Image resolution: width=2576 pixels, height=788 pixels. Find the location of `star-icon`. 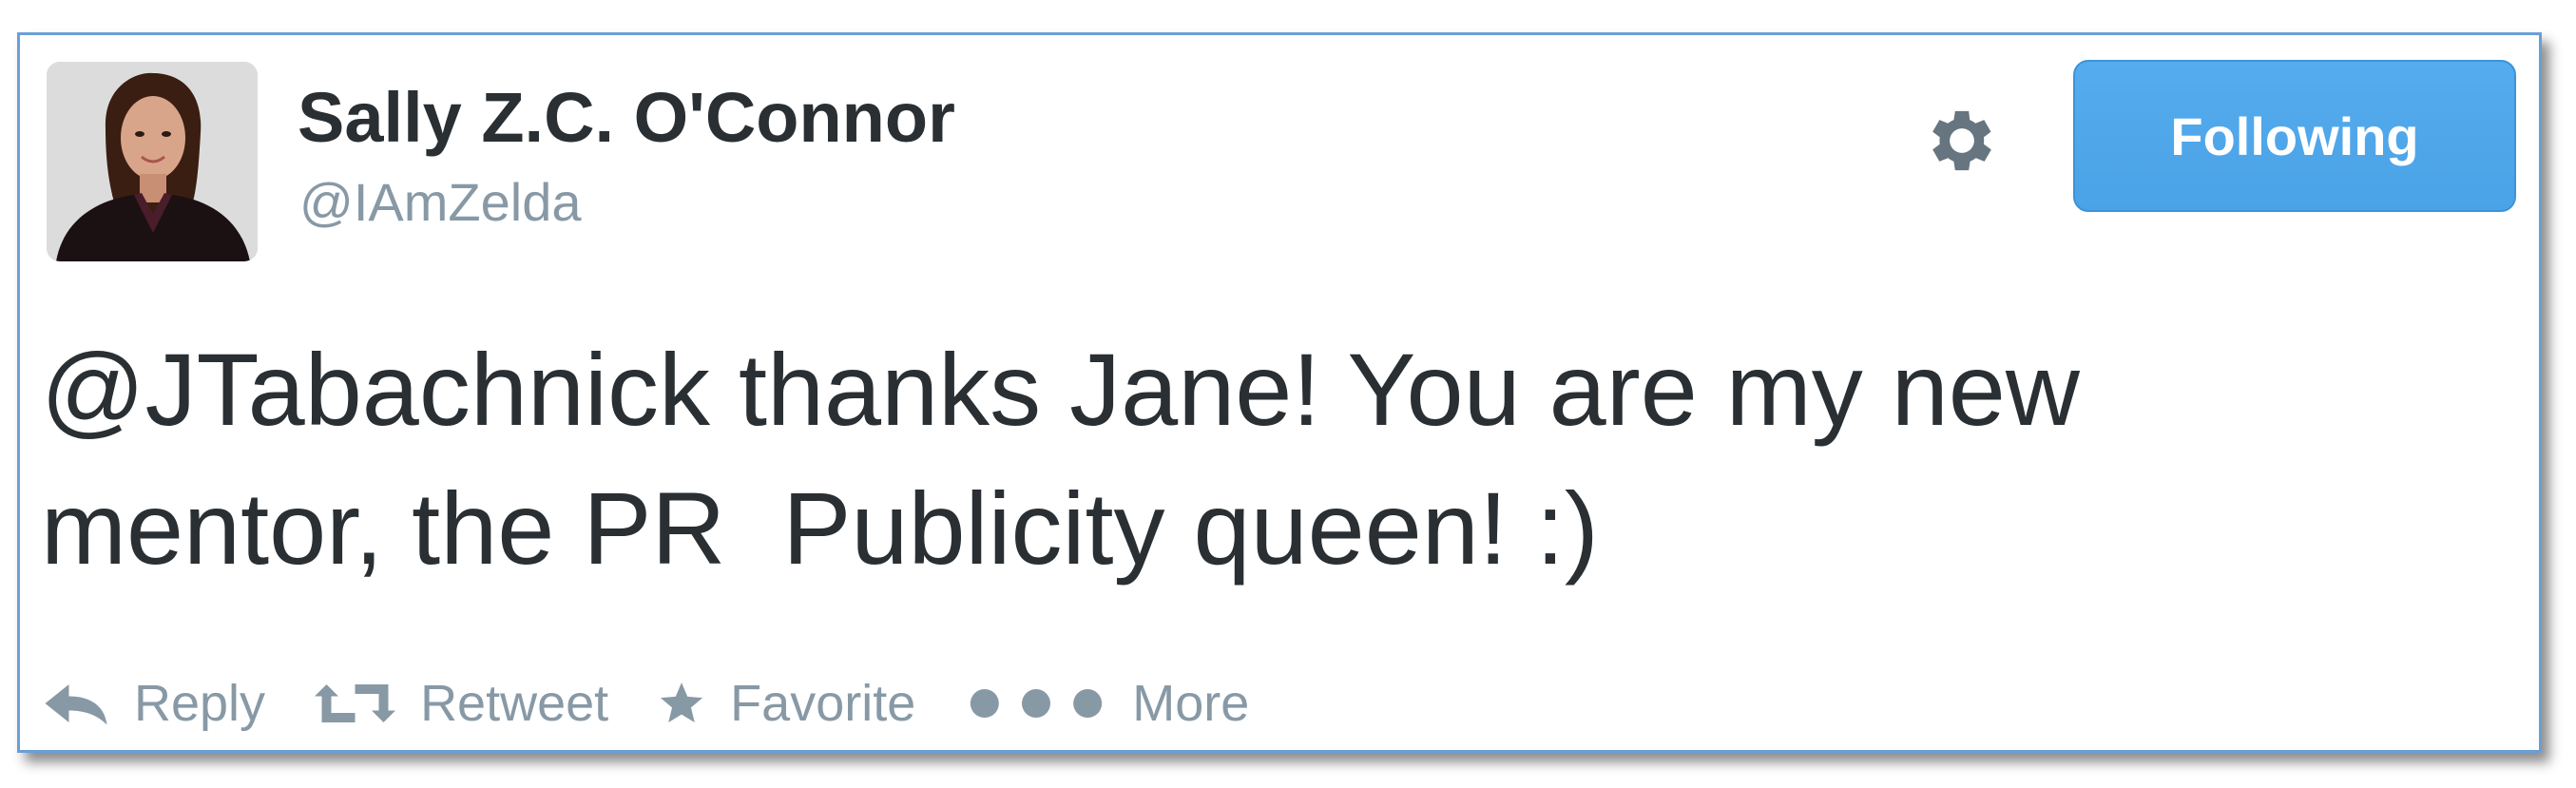

star-icon is located at coordinates (681, 703).